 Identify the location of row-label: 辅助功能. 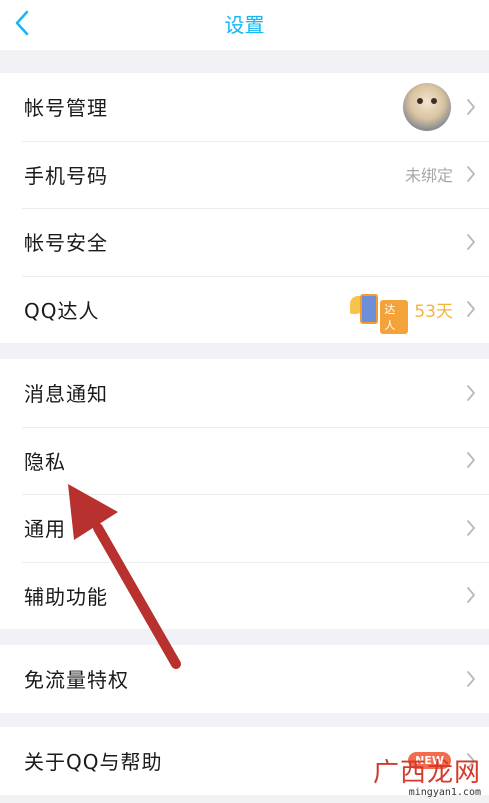
(66, 596).